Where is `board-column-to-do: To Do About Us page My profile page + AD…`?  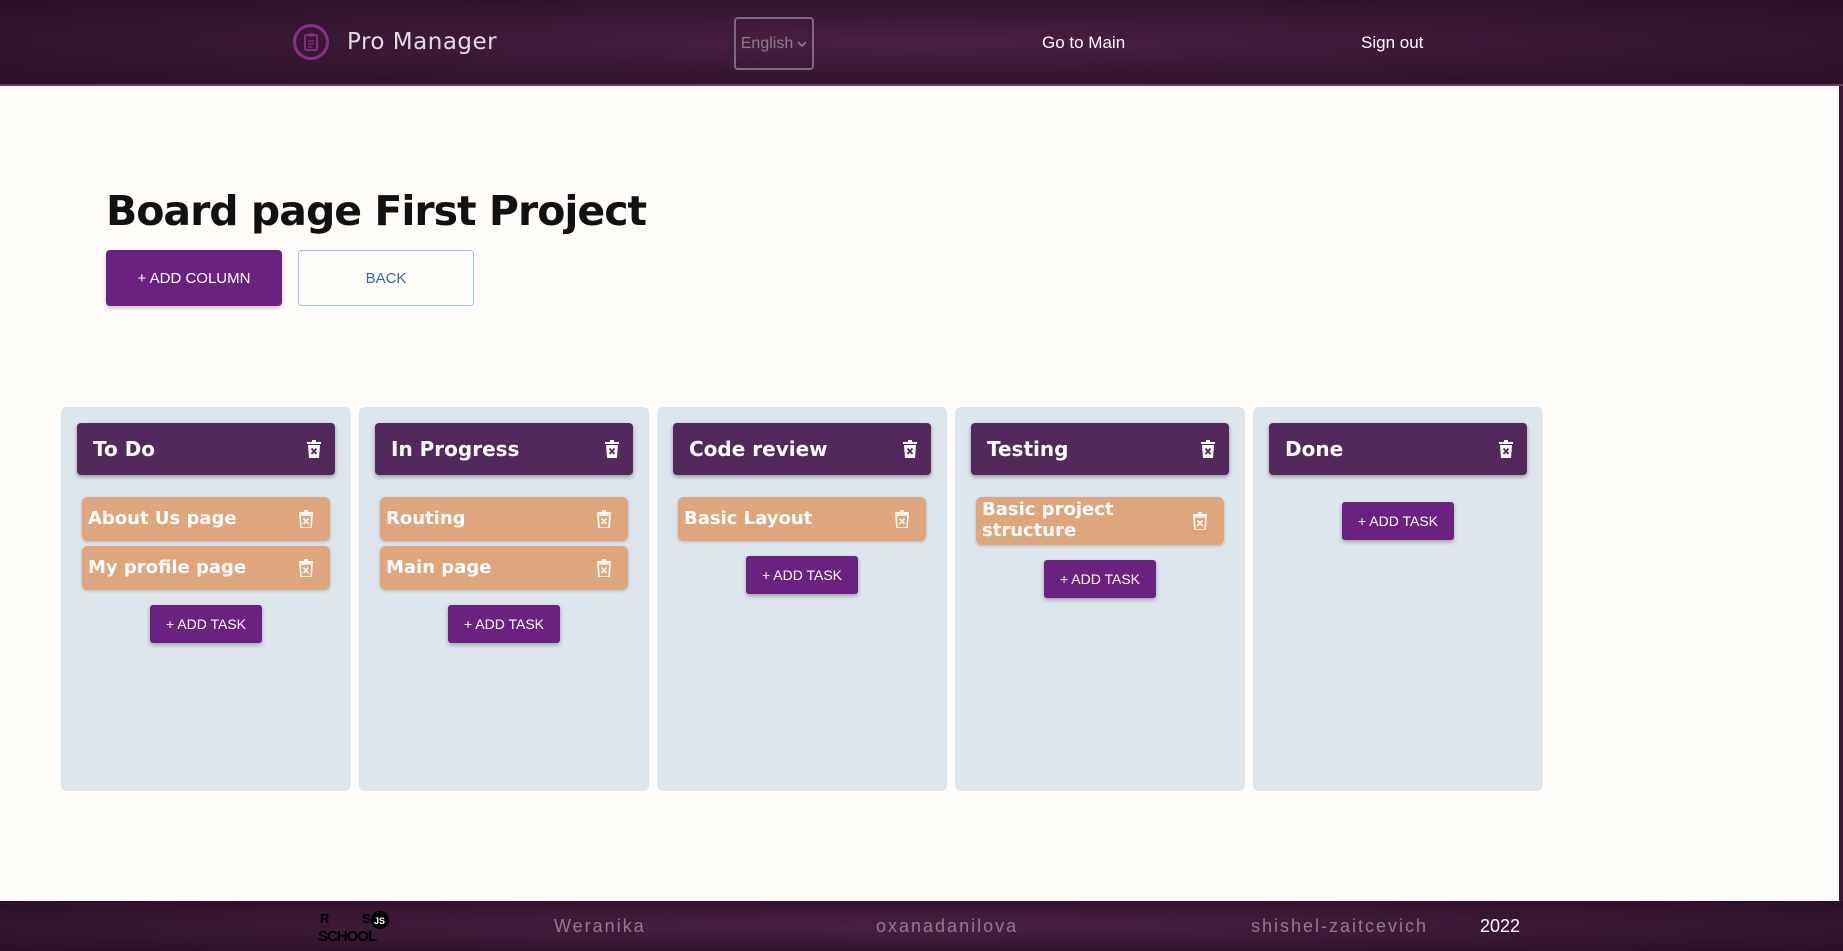 board-column-to-do: To Do About Us page My profile page + AD… is located at coordinates (206, 599).